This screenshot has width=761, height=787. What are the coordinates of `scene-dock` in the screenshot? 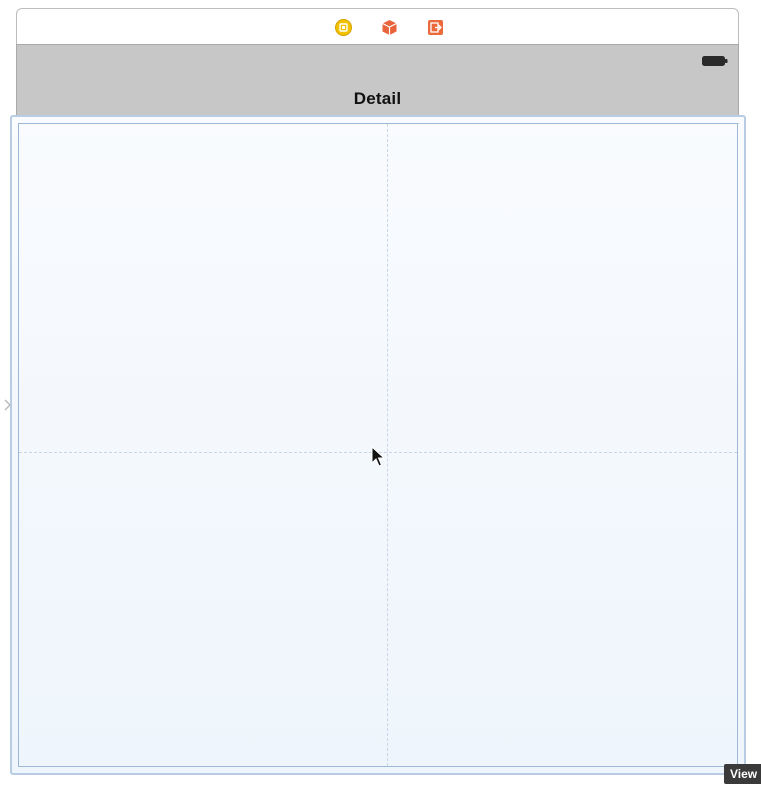 It's located at (377, 26).